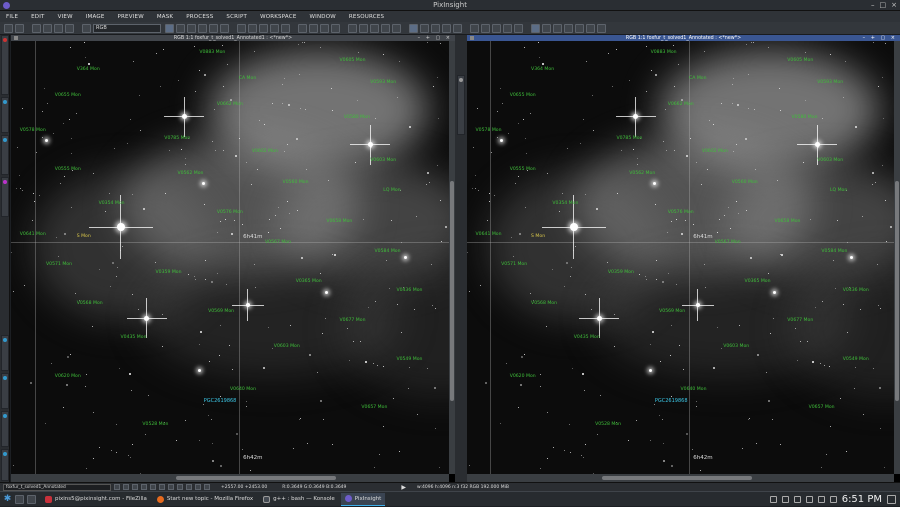  Describe the element at coordinates (5, 65) in the screenshot. I see `tab-view-explorer` at that location.